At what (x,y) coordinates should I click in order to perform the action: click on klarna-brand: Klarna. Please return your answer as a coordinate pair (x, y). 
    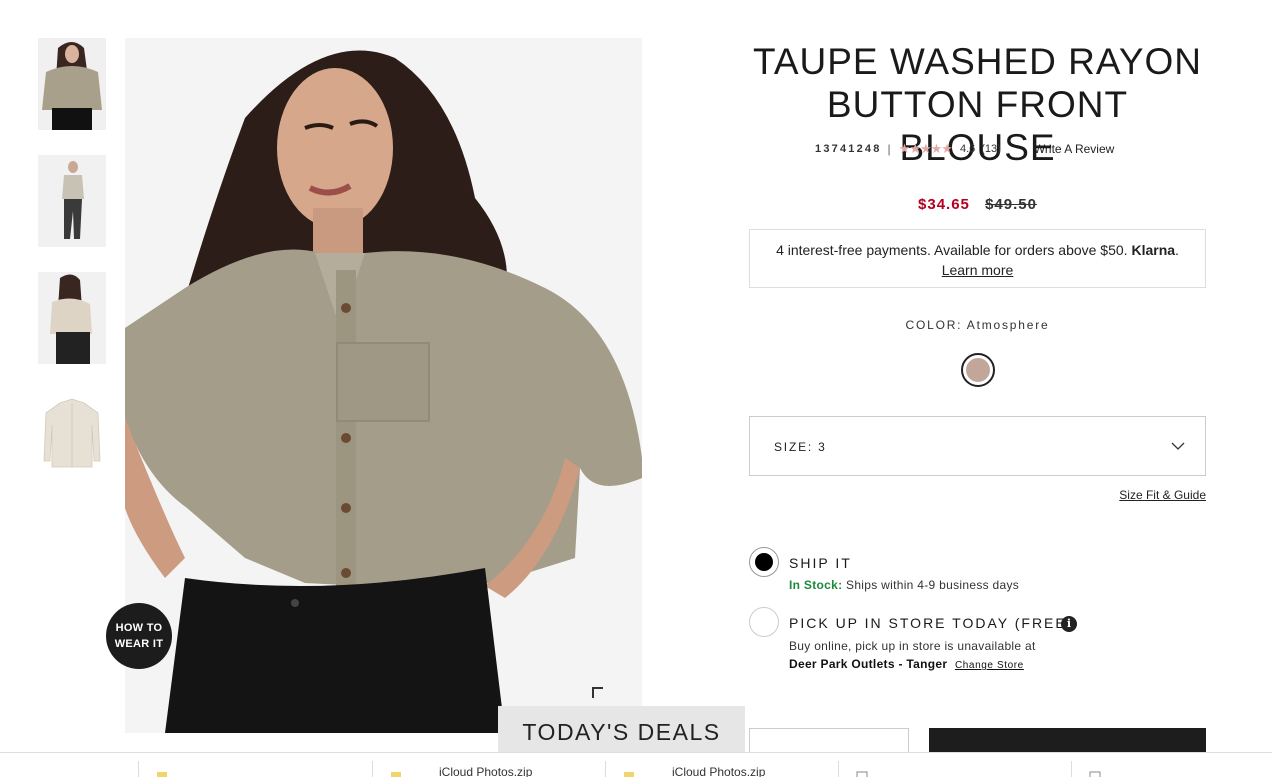
    Looking at the image, I should click on (1153, 250).